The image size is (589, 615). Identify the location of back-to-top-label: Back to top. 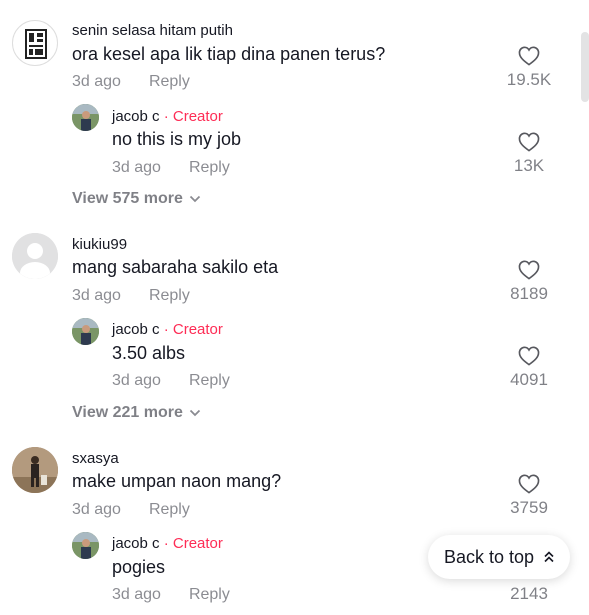
(489, 556).